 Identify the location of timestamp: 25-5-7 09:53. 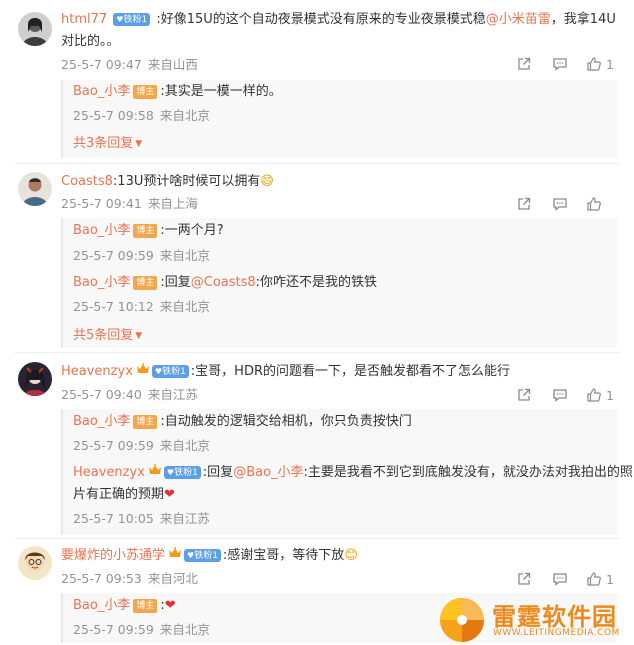
(101, 578).